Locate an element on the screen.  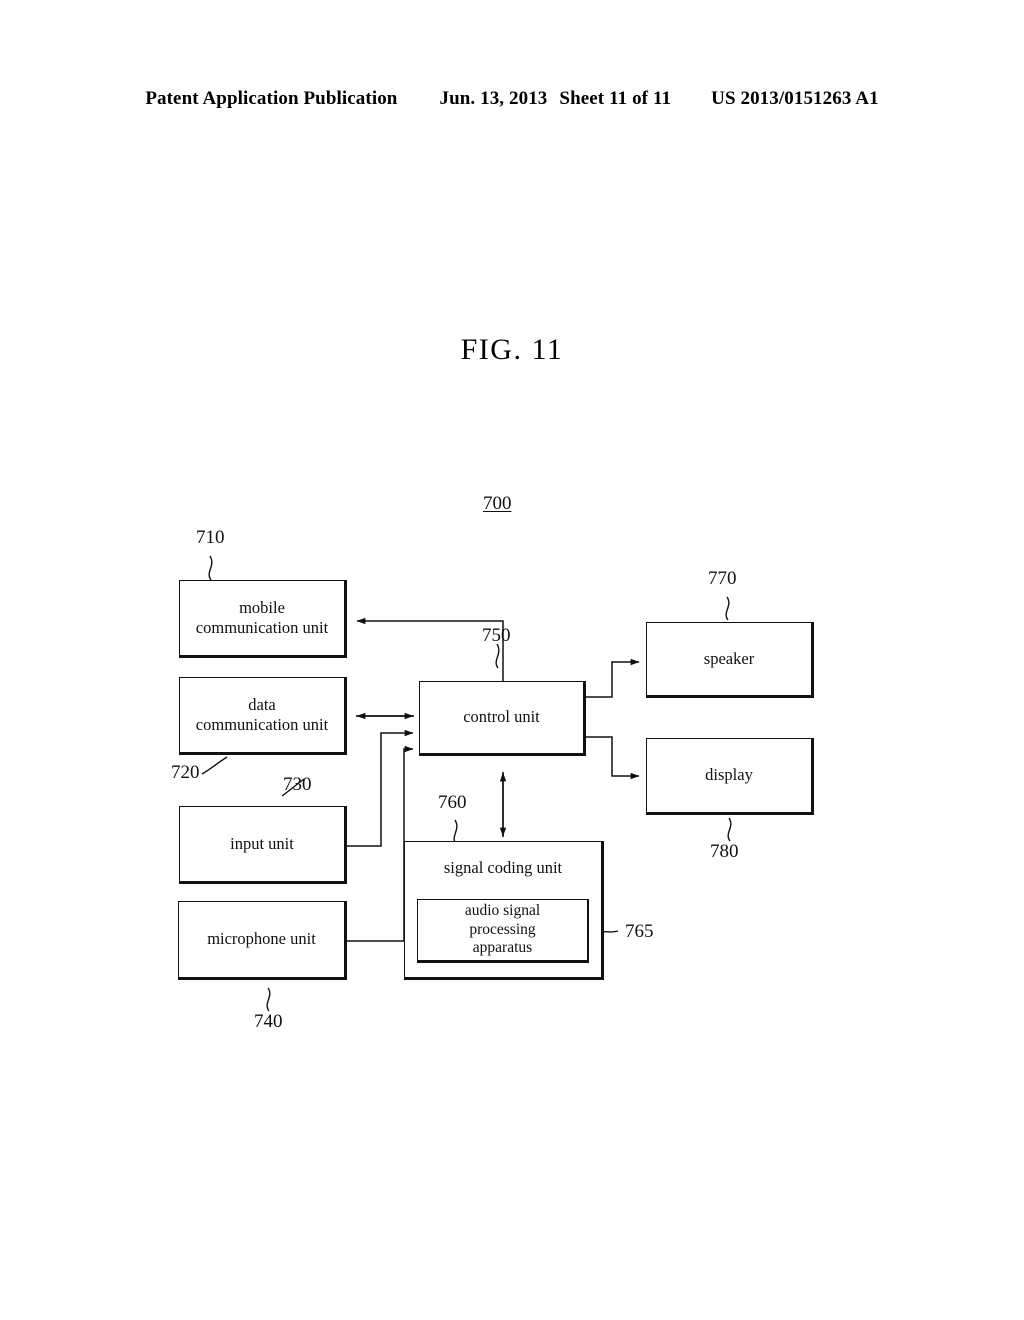
block-mobile-communication-unit: mobile communication unit is located at coordinates (263, 619).